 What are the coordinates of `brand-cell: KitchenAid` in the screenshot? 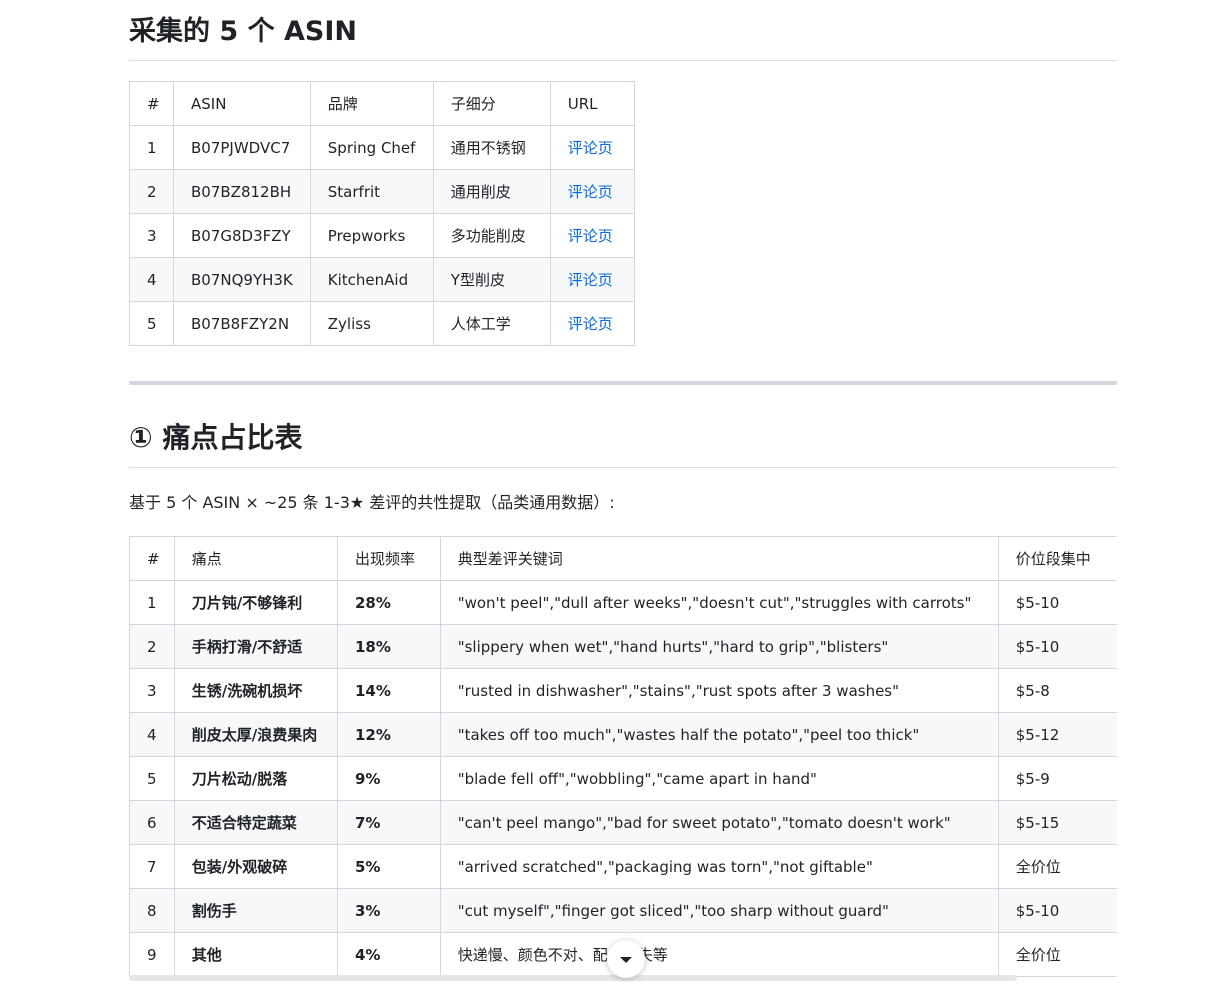 It's located at (371, 279).